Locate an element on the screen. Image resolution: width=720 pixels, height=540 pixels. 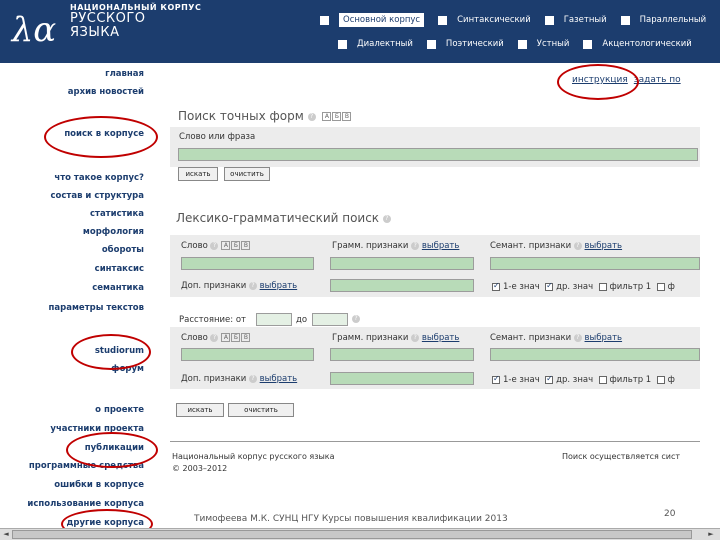
lexgram-title-text: Лексико-грамматический поиск is located at coordinates (278, 218).